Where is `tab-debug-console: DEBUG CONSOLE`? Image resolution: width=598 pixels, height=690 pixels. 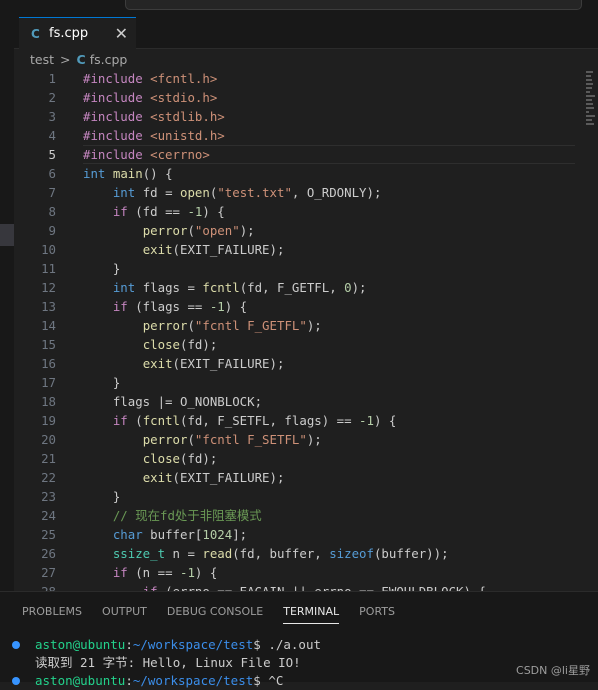 tab-debug-console: DEBUG CONSOLE is located at coordinates (215, 614).